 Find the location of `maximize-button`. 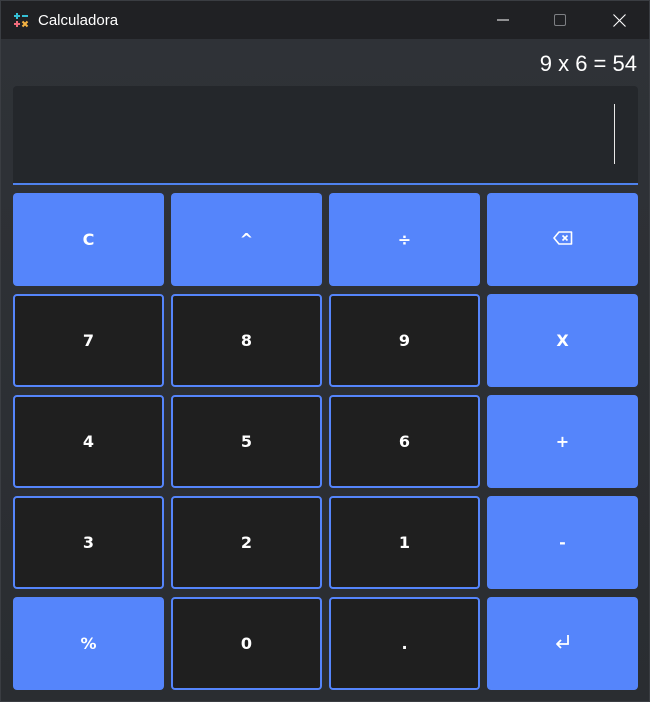

maximize-button is located at coordinates (560, 20).